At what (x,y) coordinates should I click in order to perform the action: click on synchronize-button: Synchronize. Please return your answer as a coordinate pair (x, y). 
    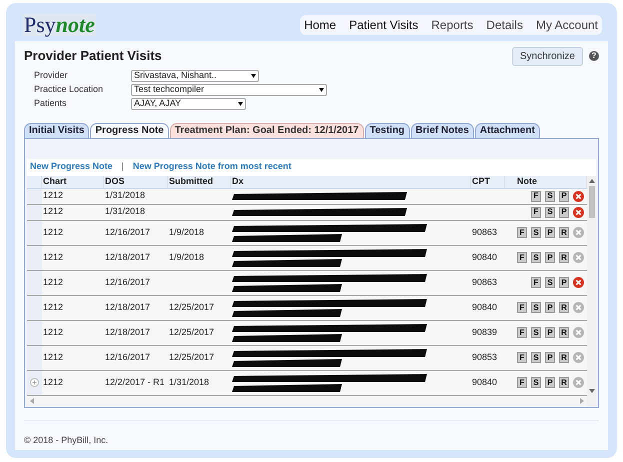
    Looking at the image, I should click on (547, 56).